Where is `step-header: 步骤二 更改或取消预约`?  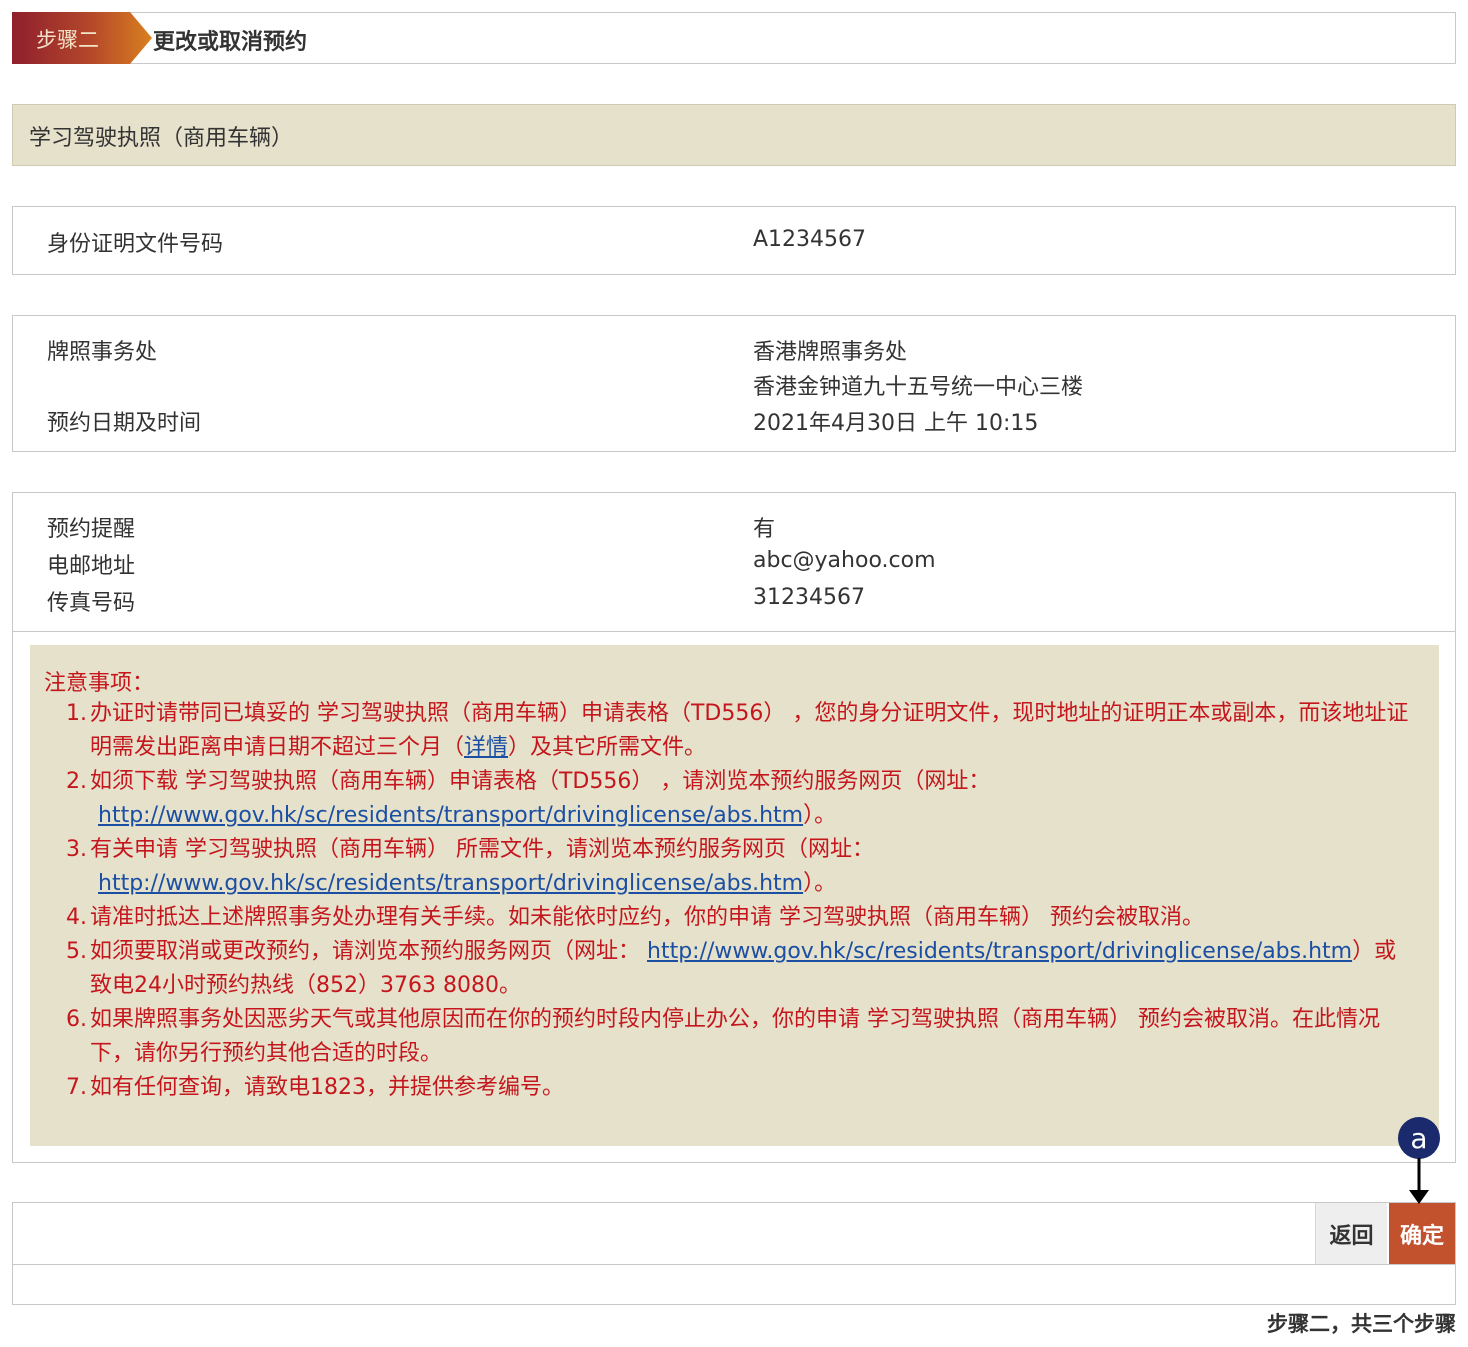 step-header: 步骤二 更改或取消预约 is located at coordinates (734, 38).